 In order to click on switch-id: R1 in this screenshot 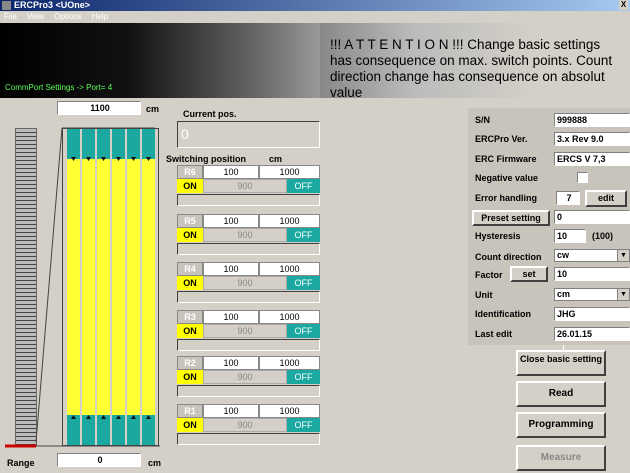, I will do `click(190, 411)`.